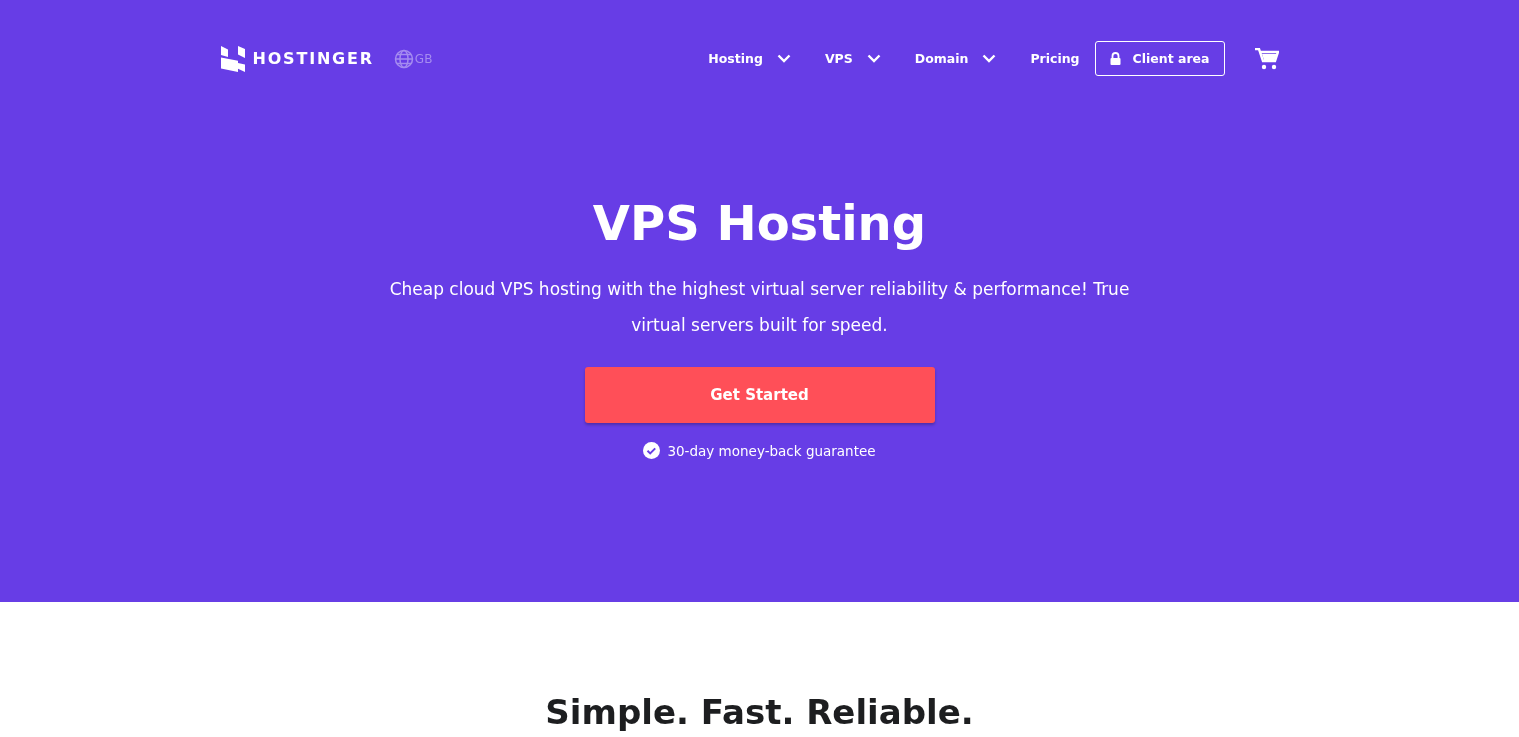  What do you see at coordinates (1115, 58) in the screenshot?
I see `lock-icon` at bounding box center [1115, 58].